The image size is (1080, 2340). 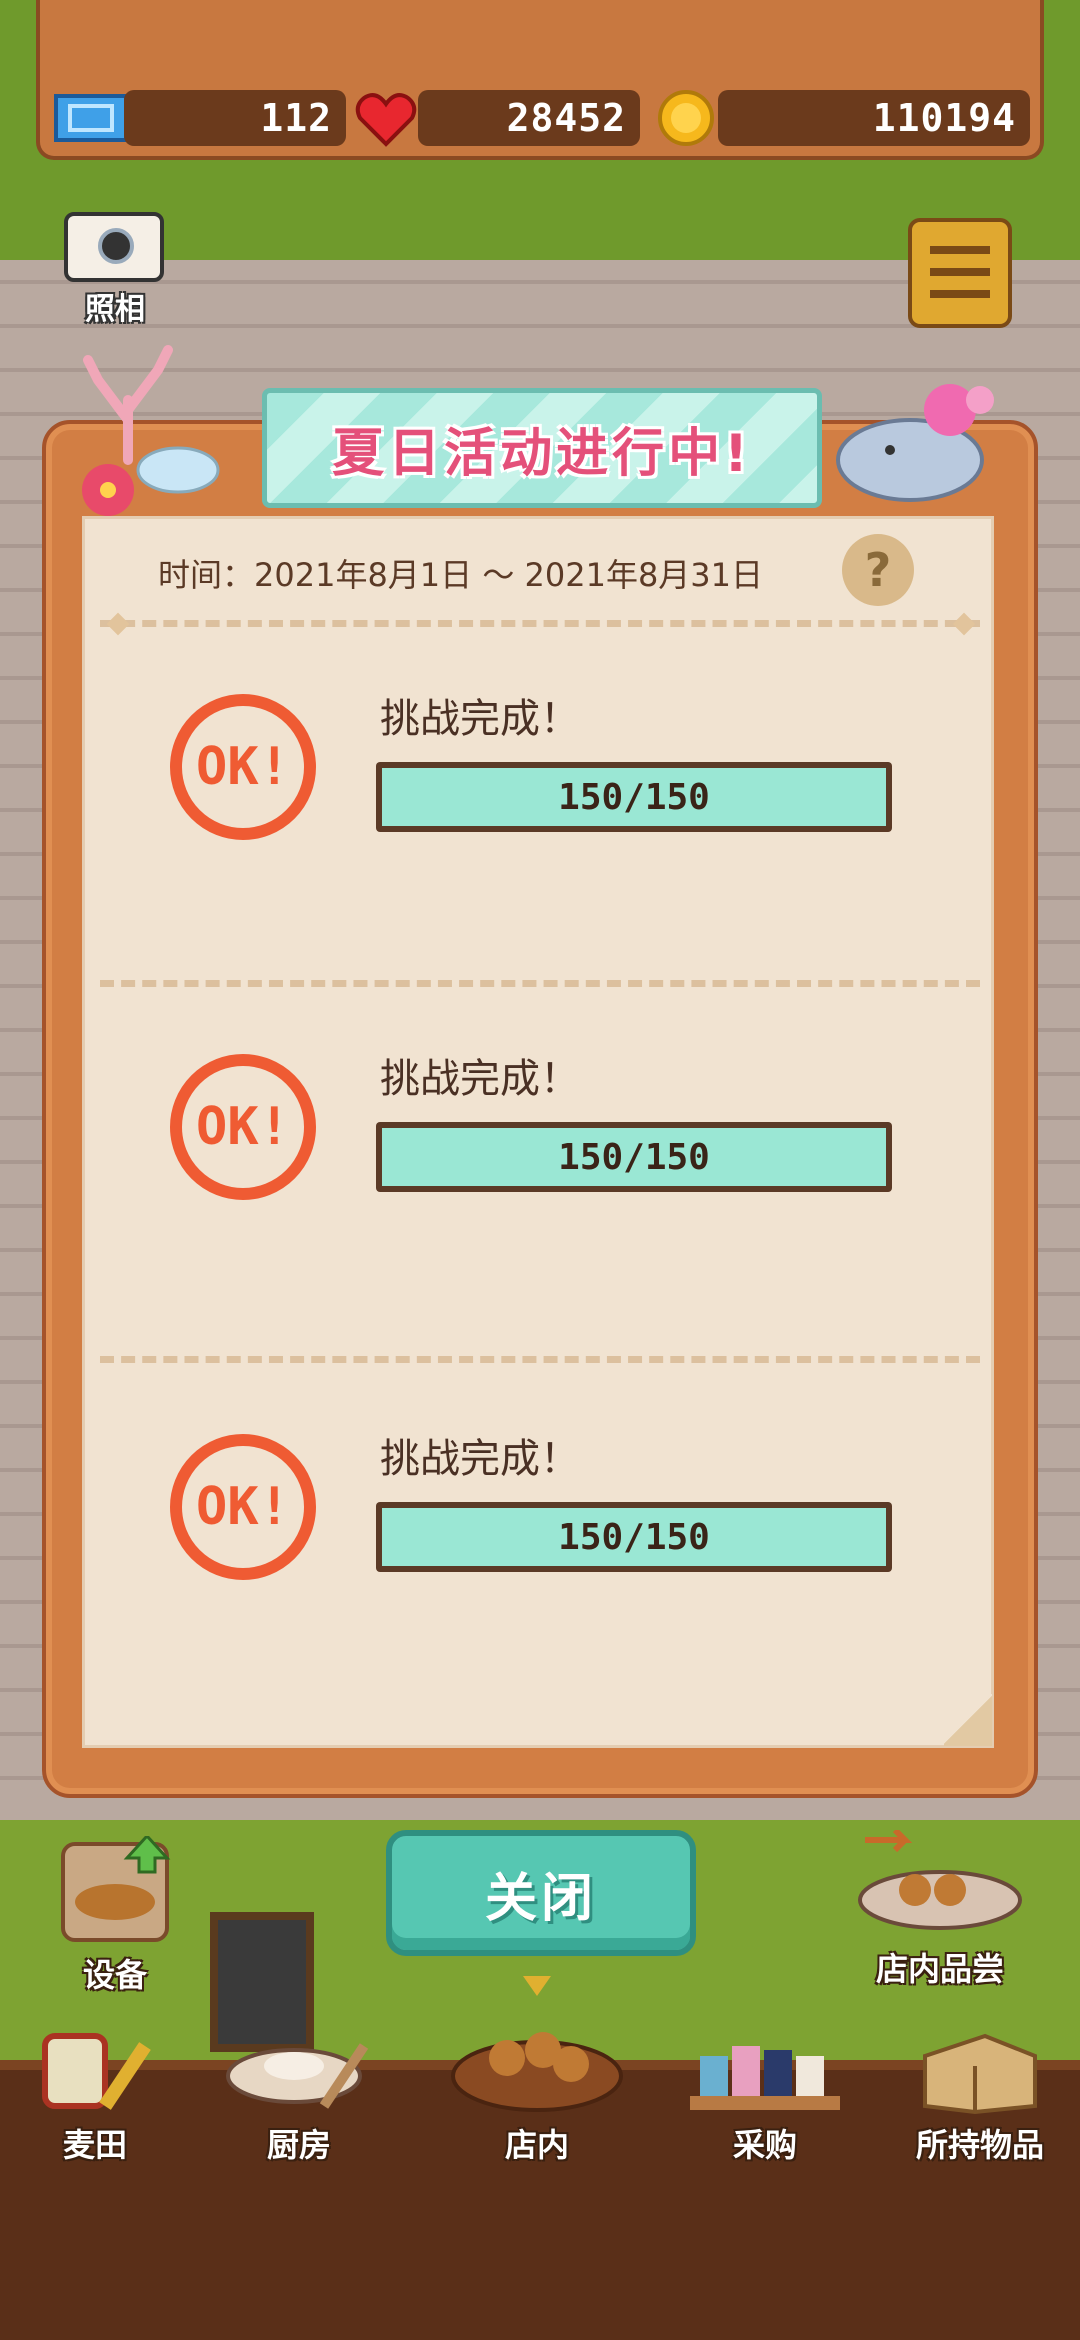 I want to click on kitchen-icon, so click(x=297, y=2076).